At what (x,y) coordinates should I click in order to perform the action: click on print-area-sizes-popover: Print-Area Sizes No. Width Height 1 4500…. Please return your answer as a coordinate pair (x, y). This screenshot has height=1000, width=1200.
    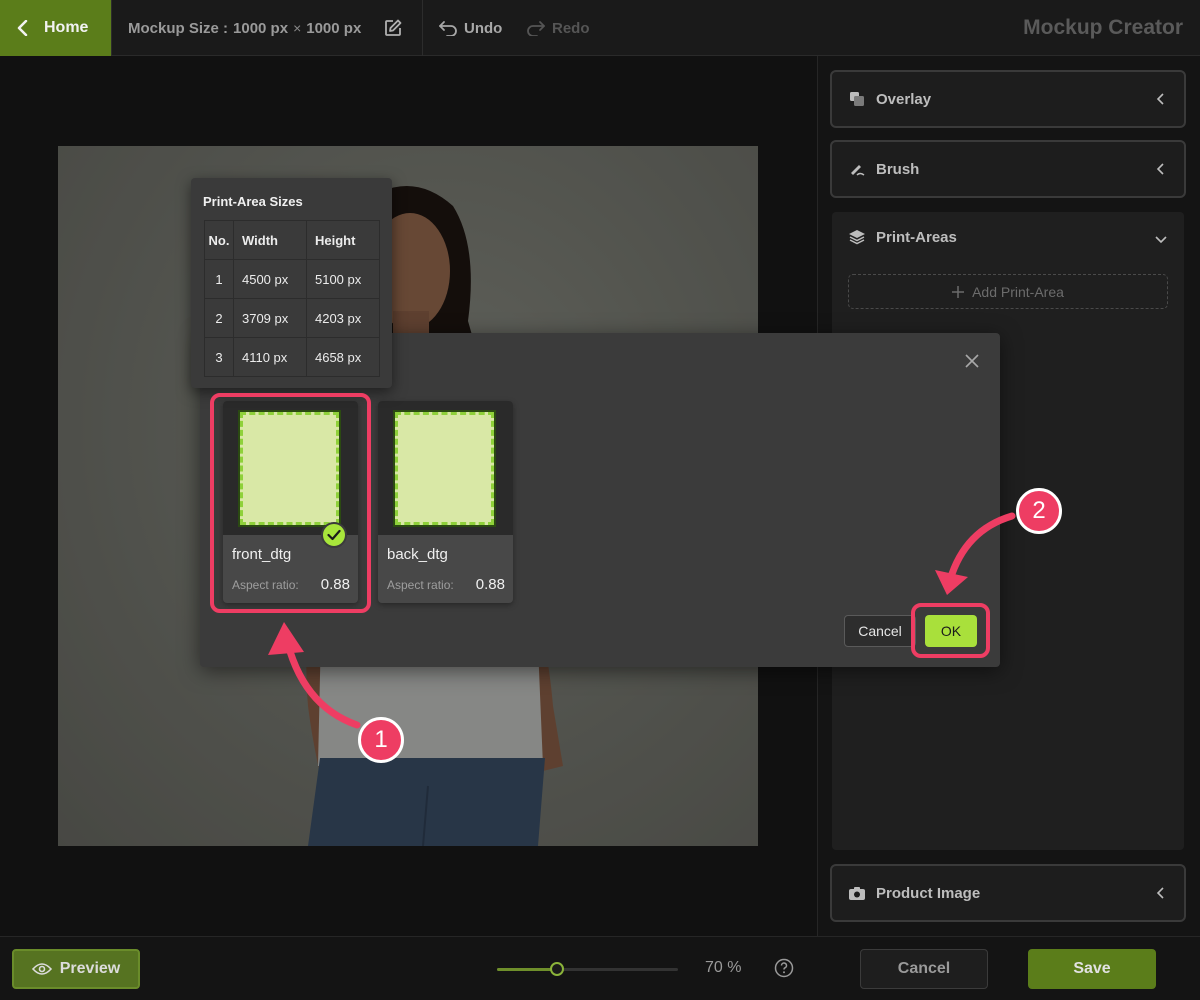
    Looking at the image, I should click on (291, 283).